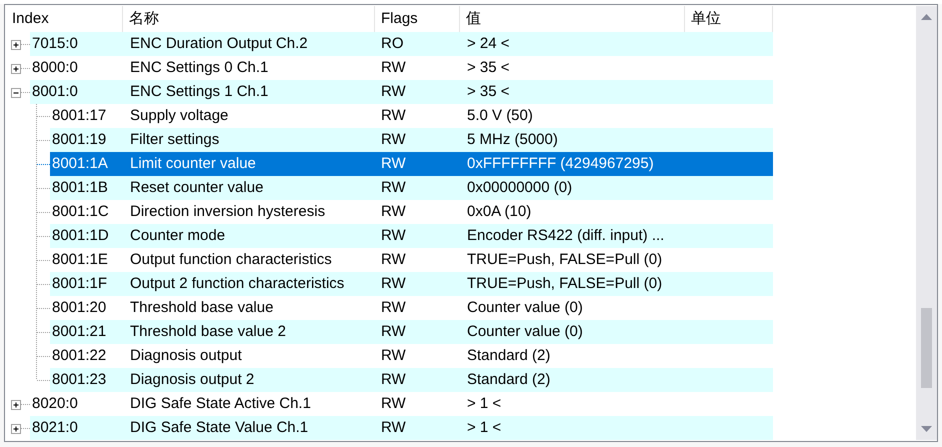 The height and width of the screenshot is (447, 942). What do you see at coordinates (55, 68) in the screenshot?
I see `index-cell-text: 8000:0` at bounding box center [55, 68].